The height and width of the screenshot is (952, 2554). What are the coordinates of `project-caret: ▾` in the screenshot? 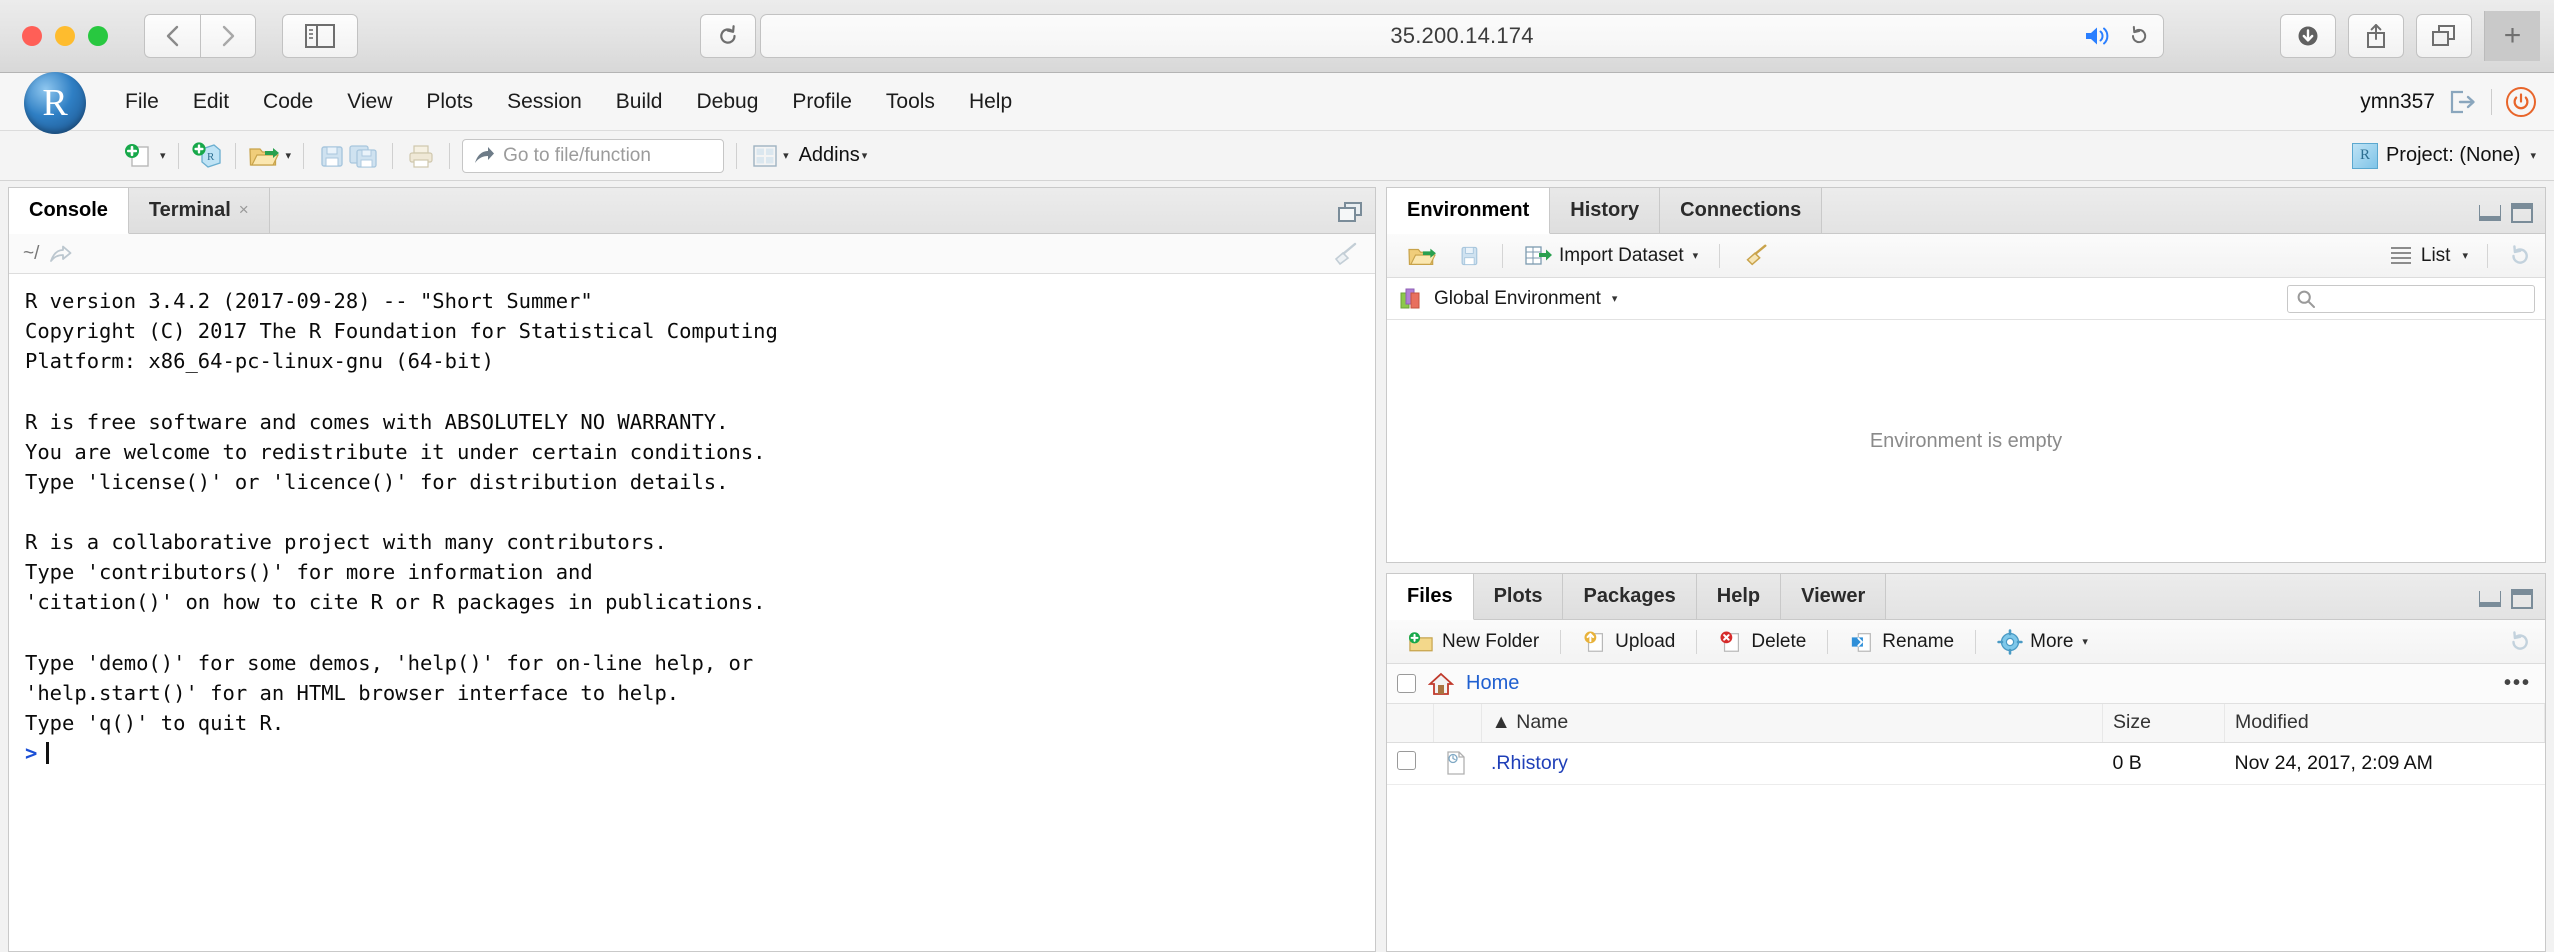 It's located at (2533, 155).